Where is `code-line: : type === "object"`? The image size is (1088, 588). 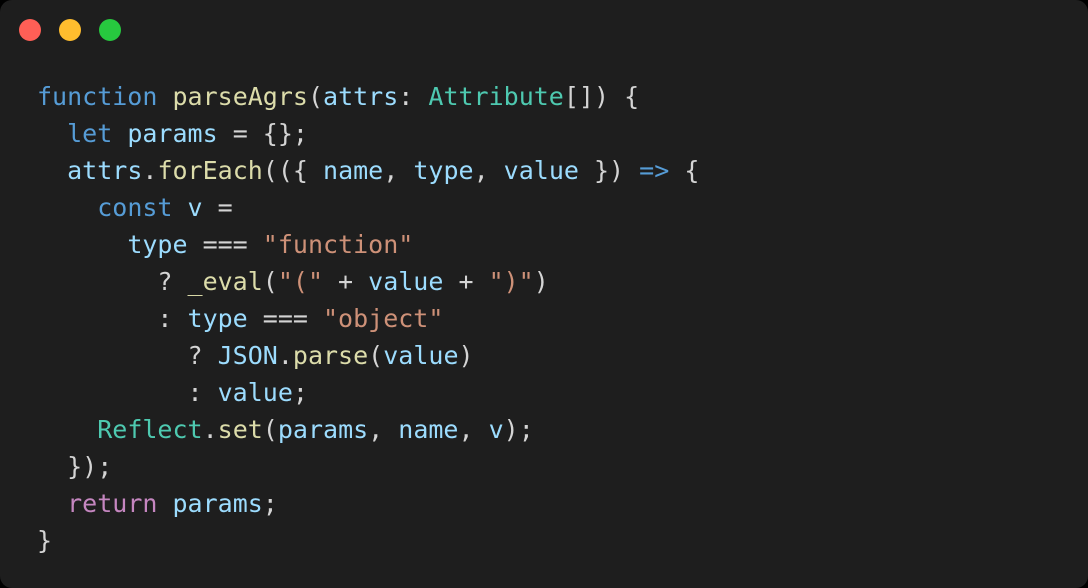 code-line: : type === "object" is located at coordinates (556, 318).